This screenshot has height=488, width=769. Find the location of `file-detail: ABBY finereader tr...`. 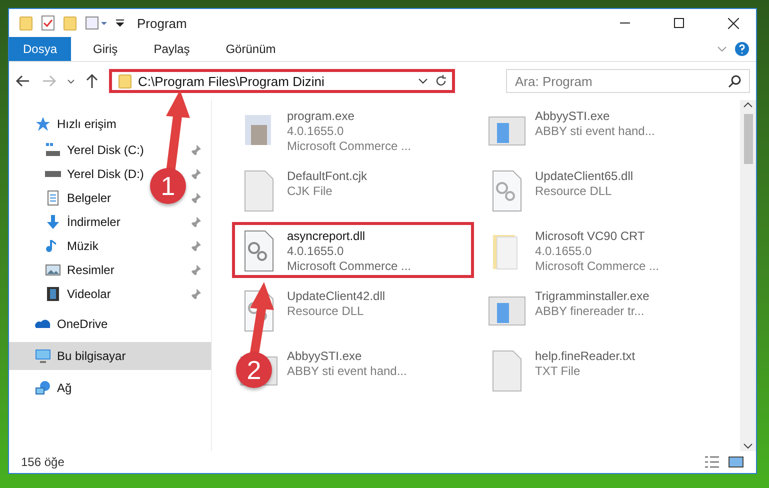

file-detail: ABBY finereader tr... is located at coordinates (590, 311).